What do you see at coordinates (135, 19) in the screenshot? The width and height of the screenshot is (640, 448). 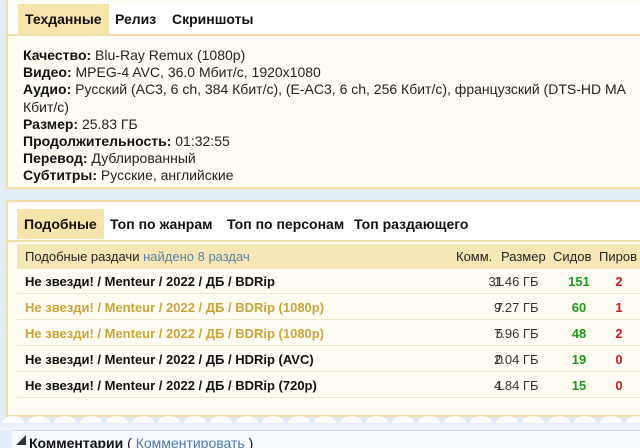 I see `tab-release: Релиз` at bounding box center [135, 19].